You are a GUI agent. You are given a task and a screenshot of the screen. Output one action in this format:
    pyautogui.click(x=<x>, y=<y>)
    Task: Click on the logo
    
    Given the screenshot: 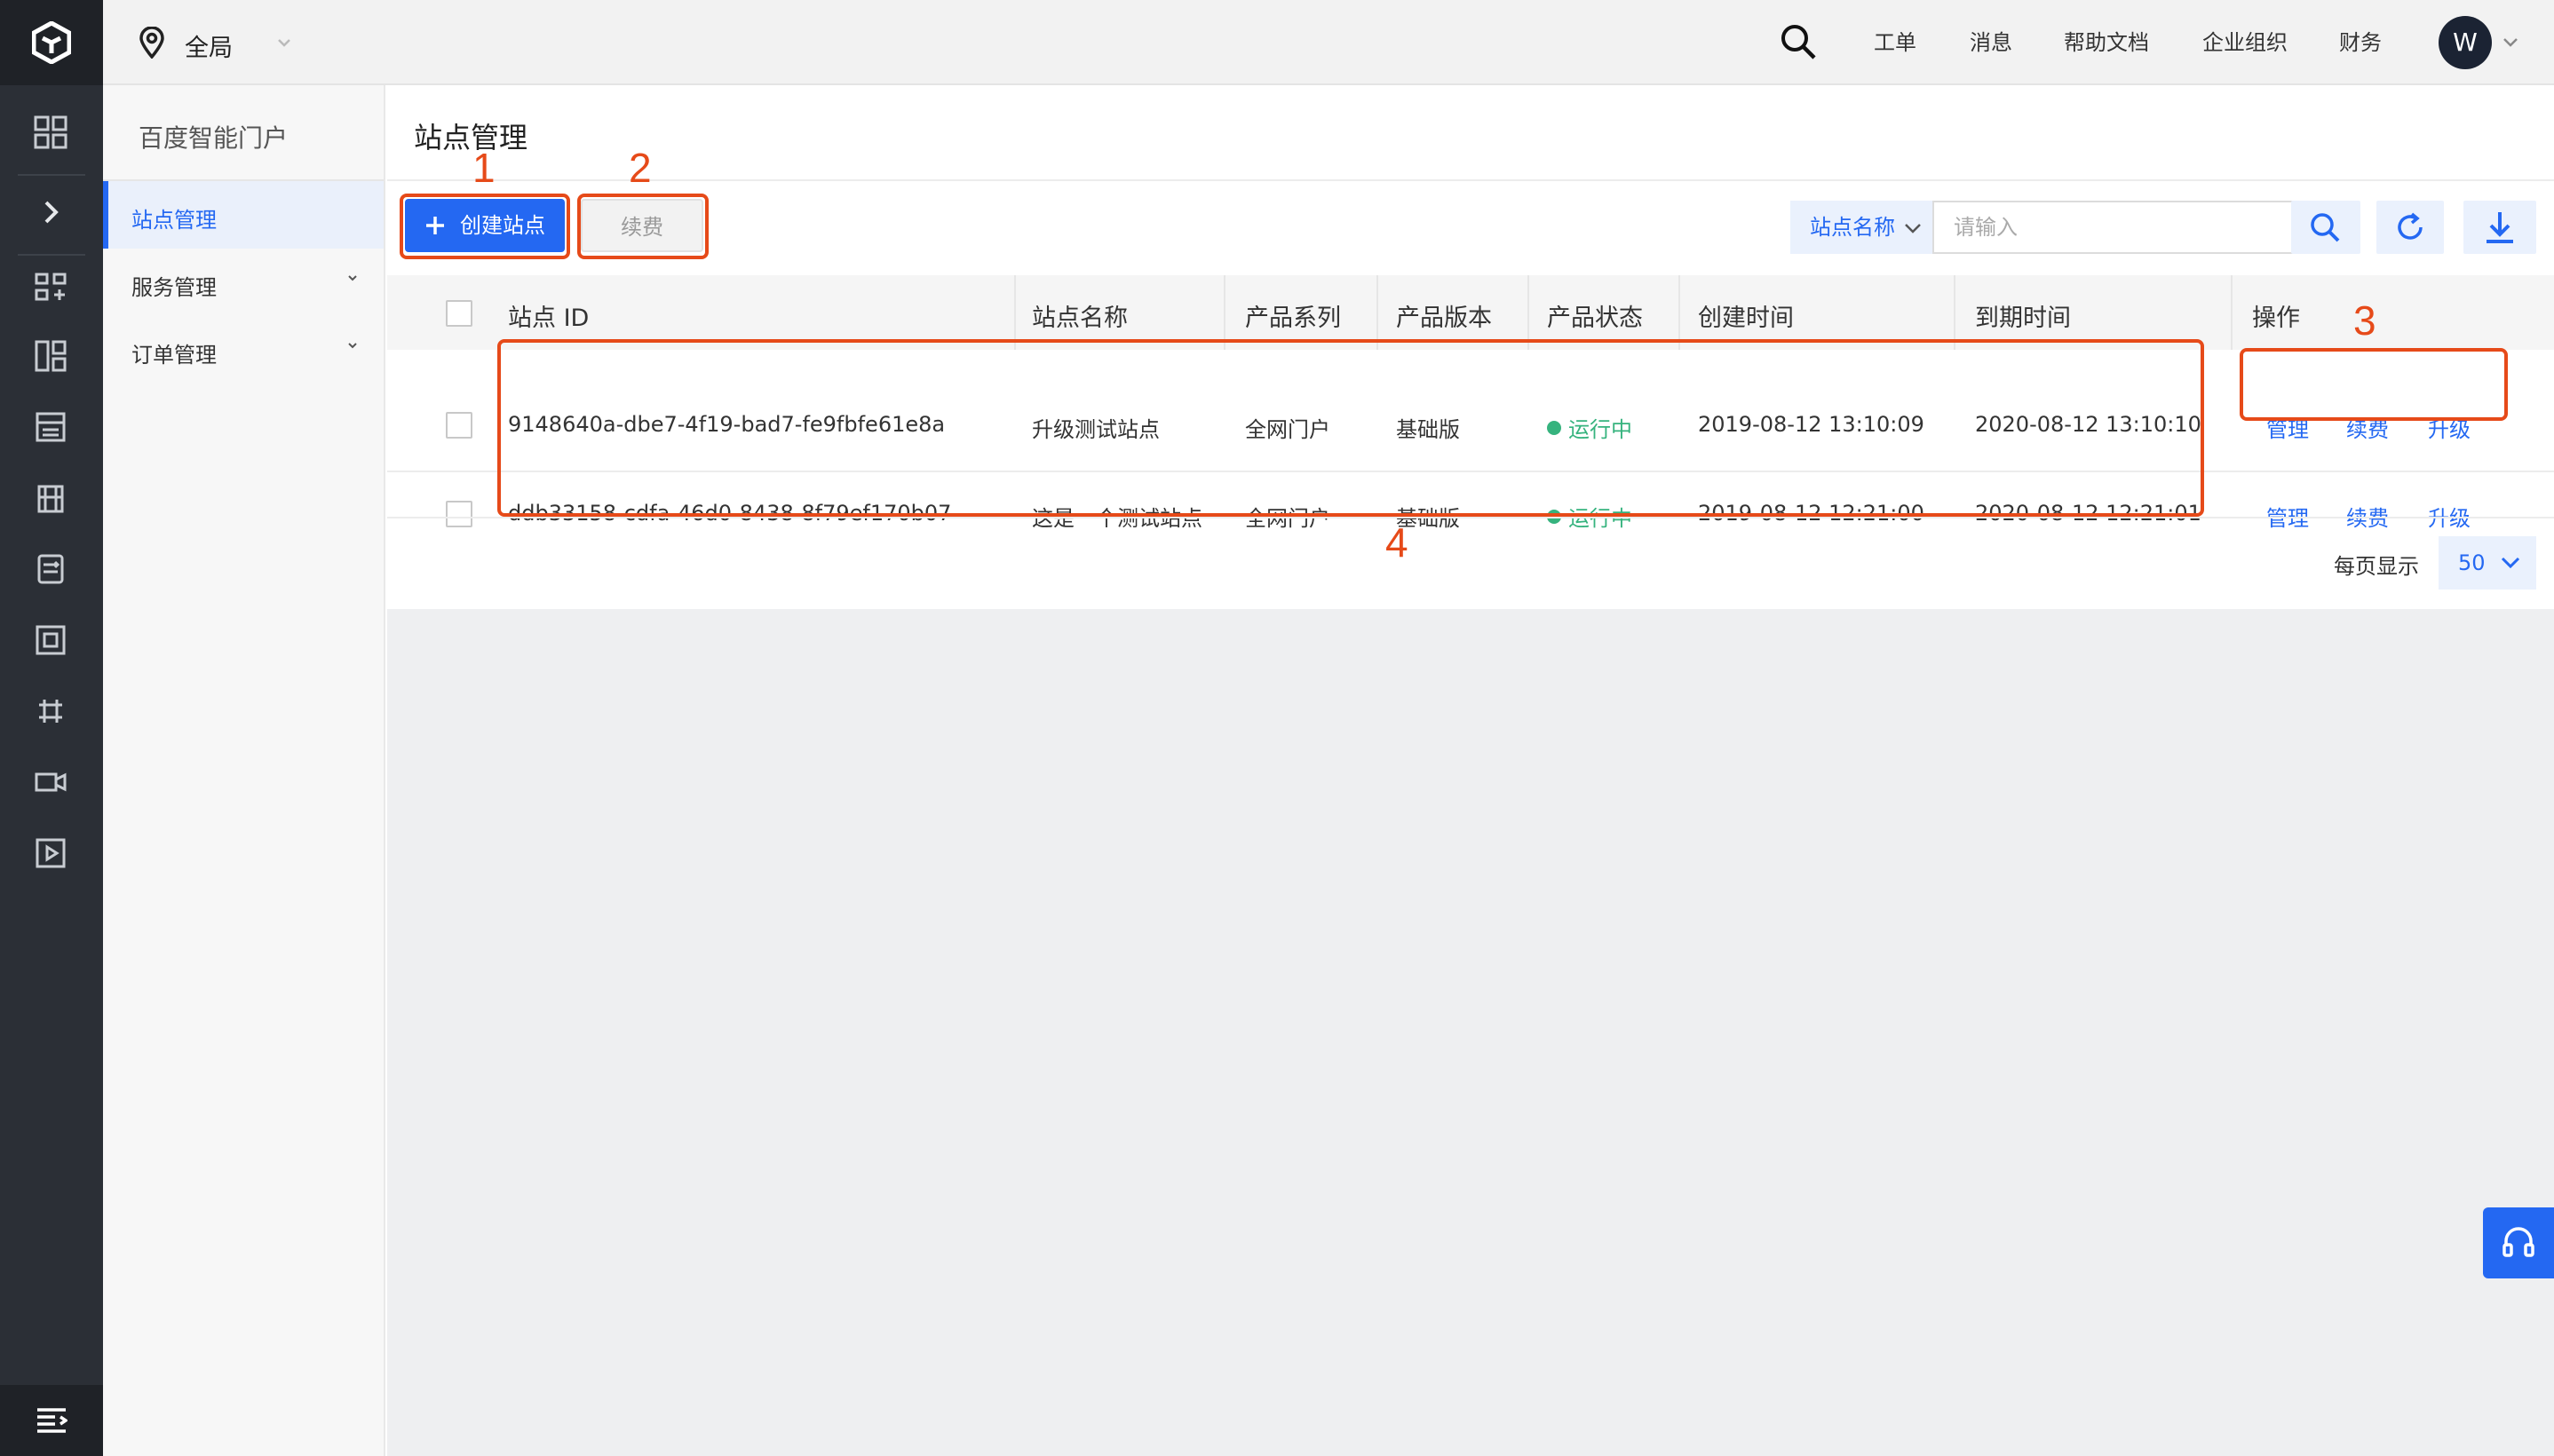 What is the action you would take?
    pyautogui.click(x=52, y=42)
    